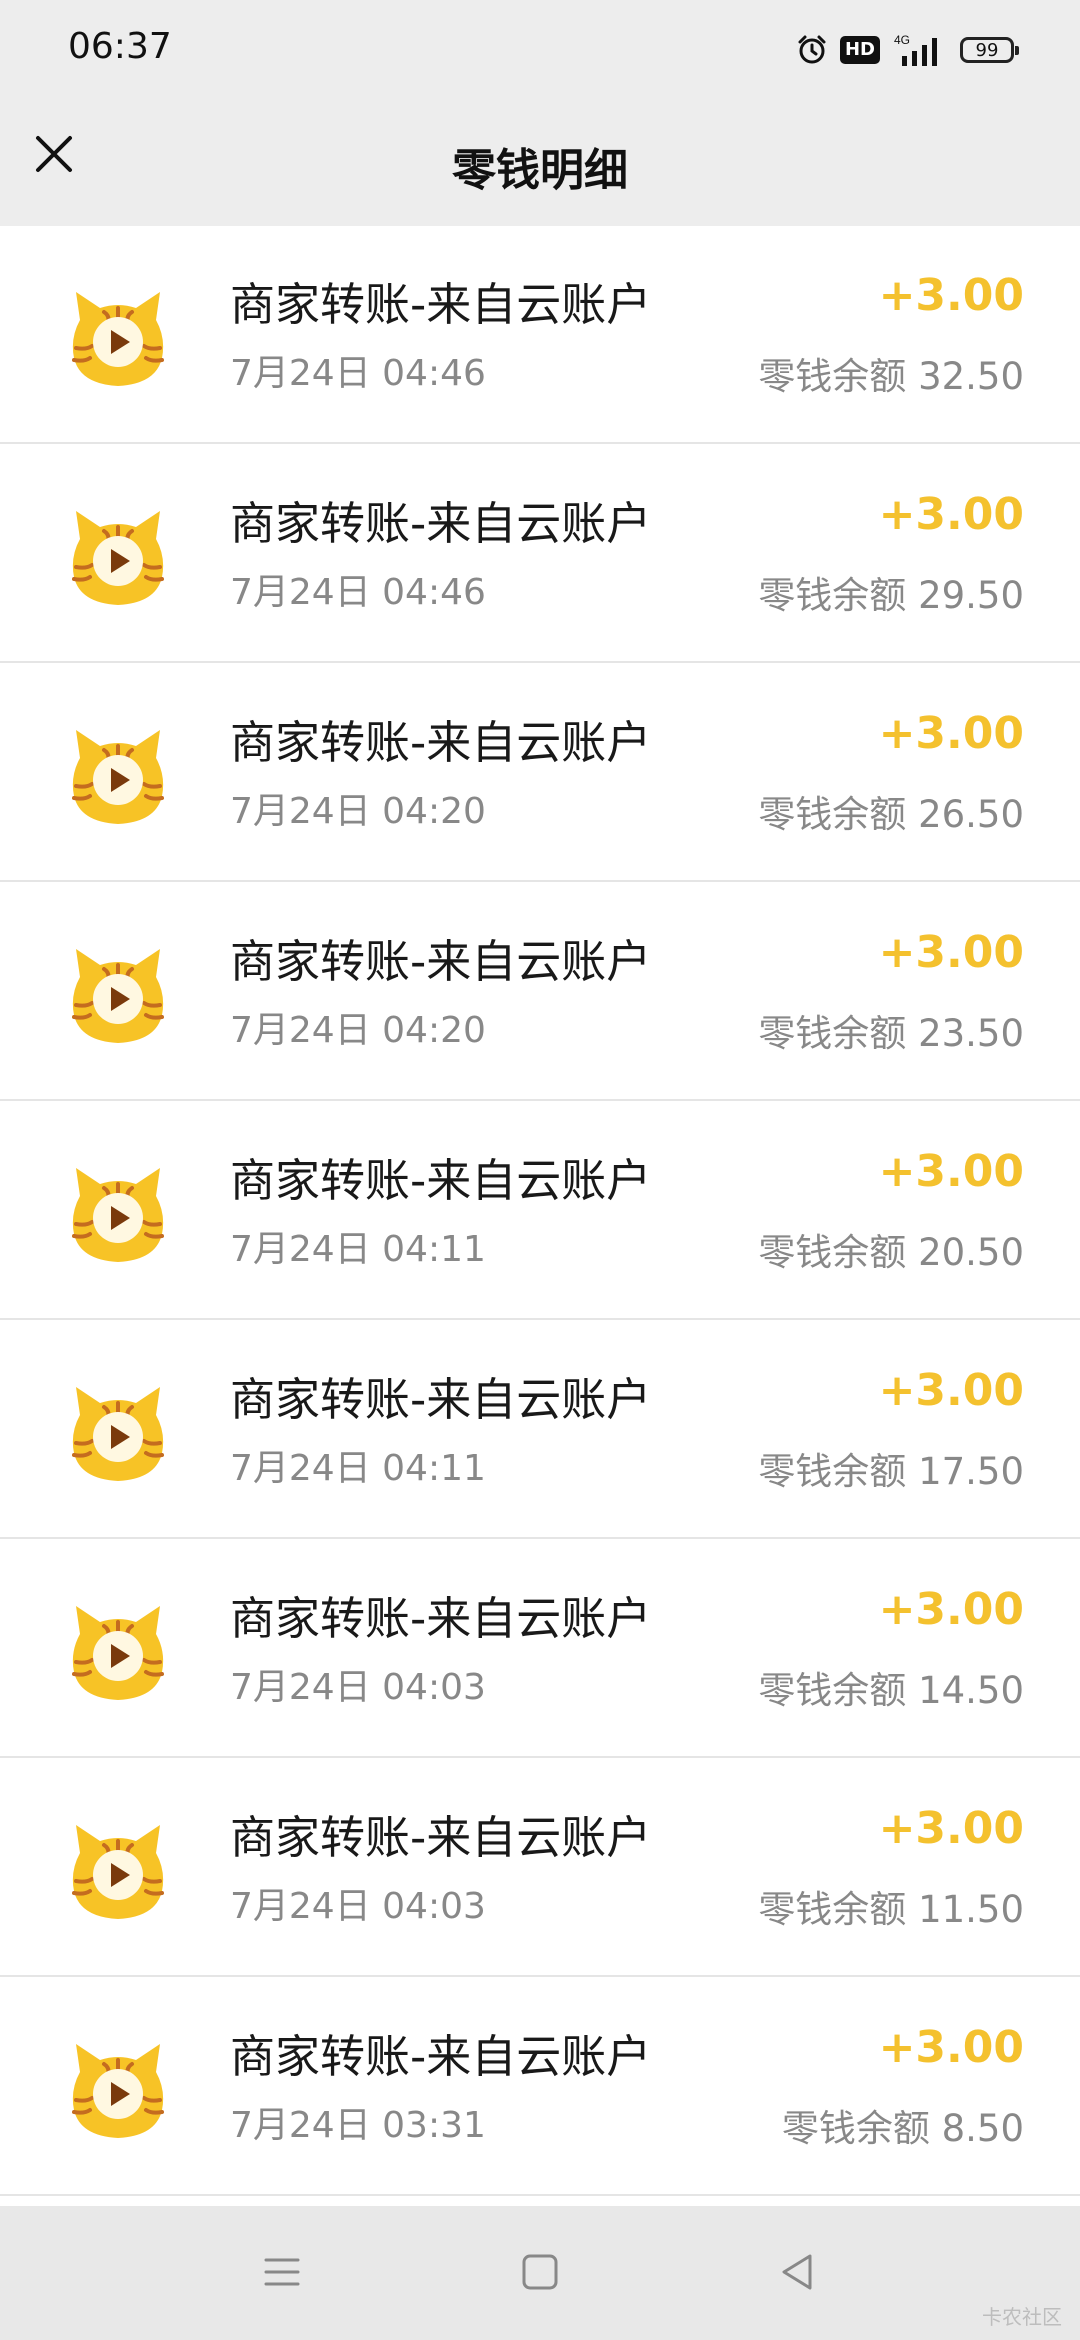 The image size is (1080, 2340). Describe the element at coordinates (798, 2272) in the screenshot. I see `back-icon` at that location.